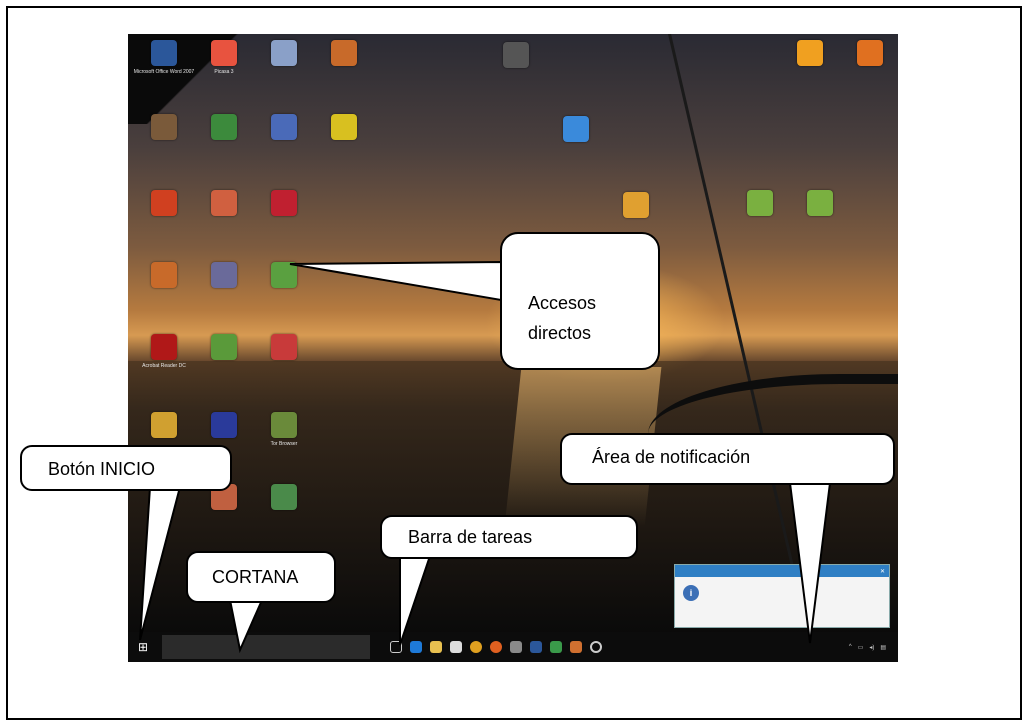  I want to click on shortcut-label: Microsoft Office Word 2007, so click(164, 72).